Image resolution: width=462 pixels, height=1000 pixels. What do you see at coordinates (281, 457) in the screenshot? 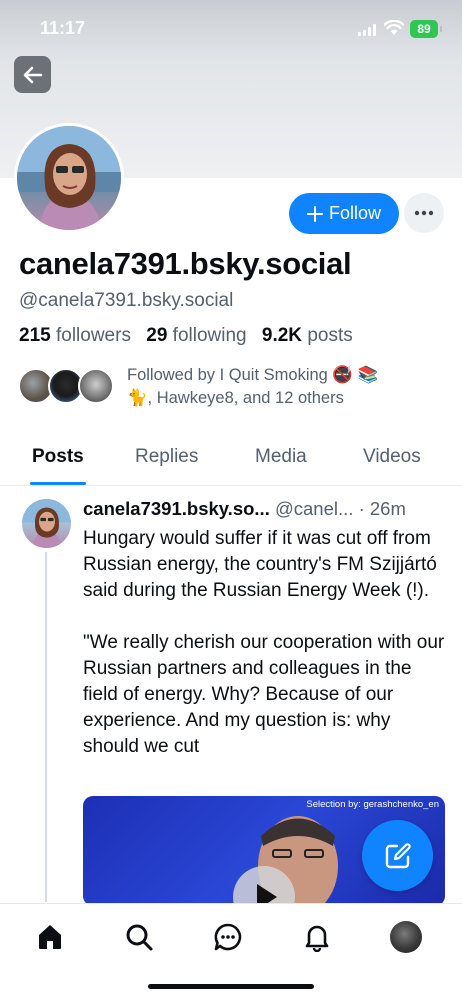
I see `tab-media: Media` at bounding box center [281, 457].